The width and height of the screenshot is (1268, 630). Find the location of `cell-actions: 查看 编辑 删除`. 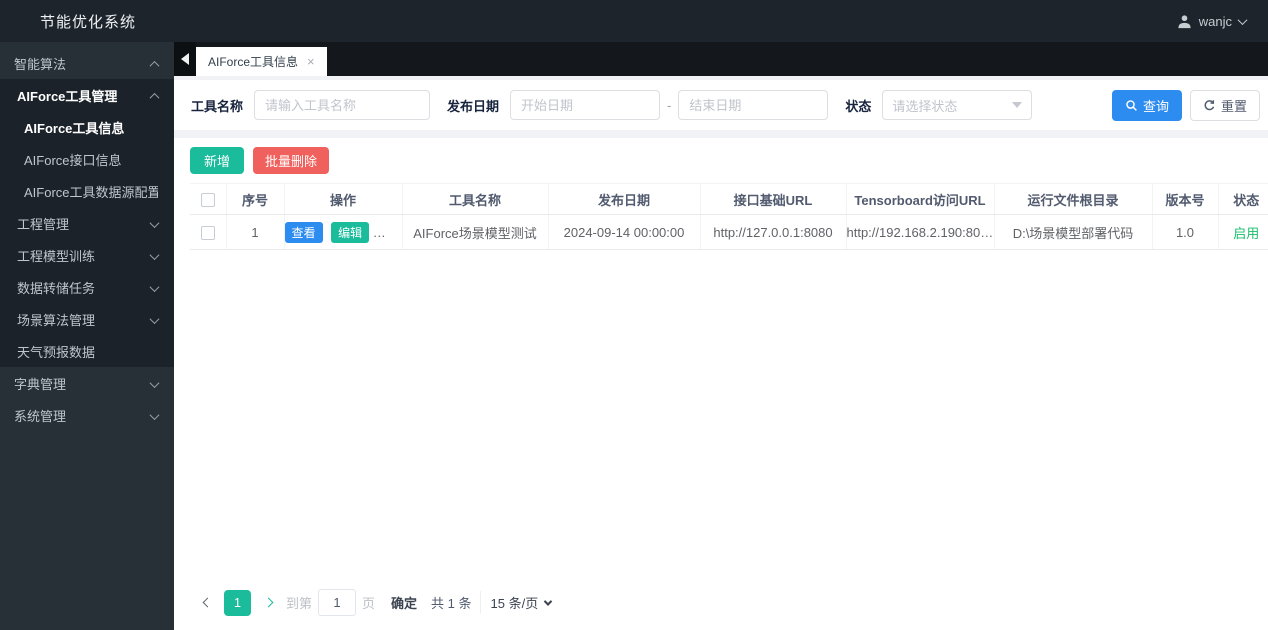

cell-actions: 查看 编辑 删除 is located at coordinates (343, 232).